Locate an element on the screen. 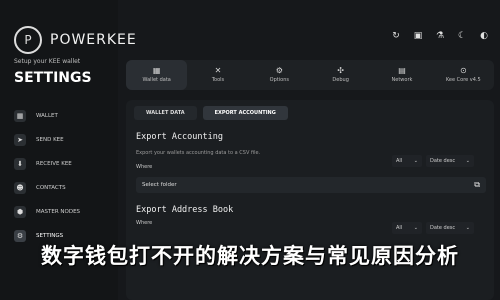 Image resolution: width=500 pixels, height=300 pixels. tab-tools: ✕ Tools is located at coordinates (217, 75).